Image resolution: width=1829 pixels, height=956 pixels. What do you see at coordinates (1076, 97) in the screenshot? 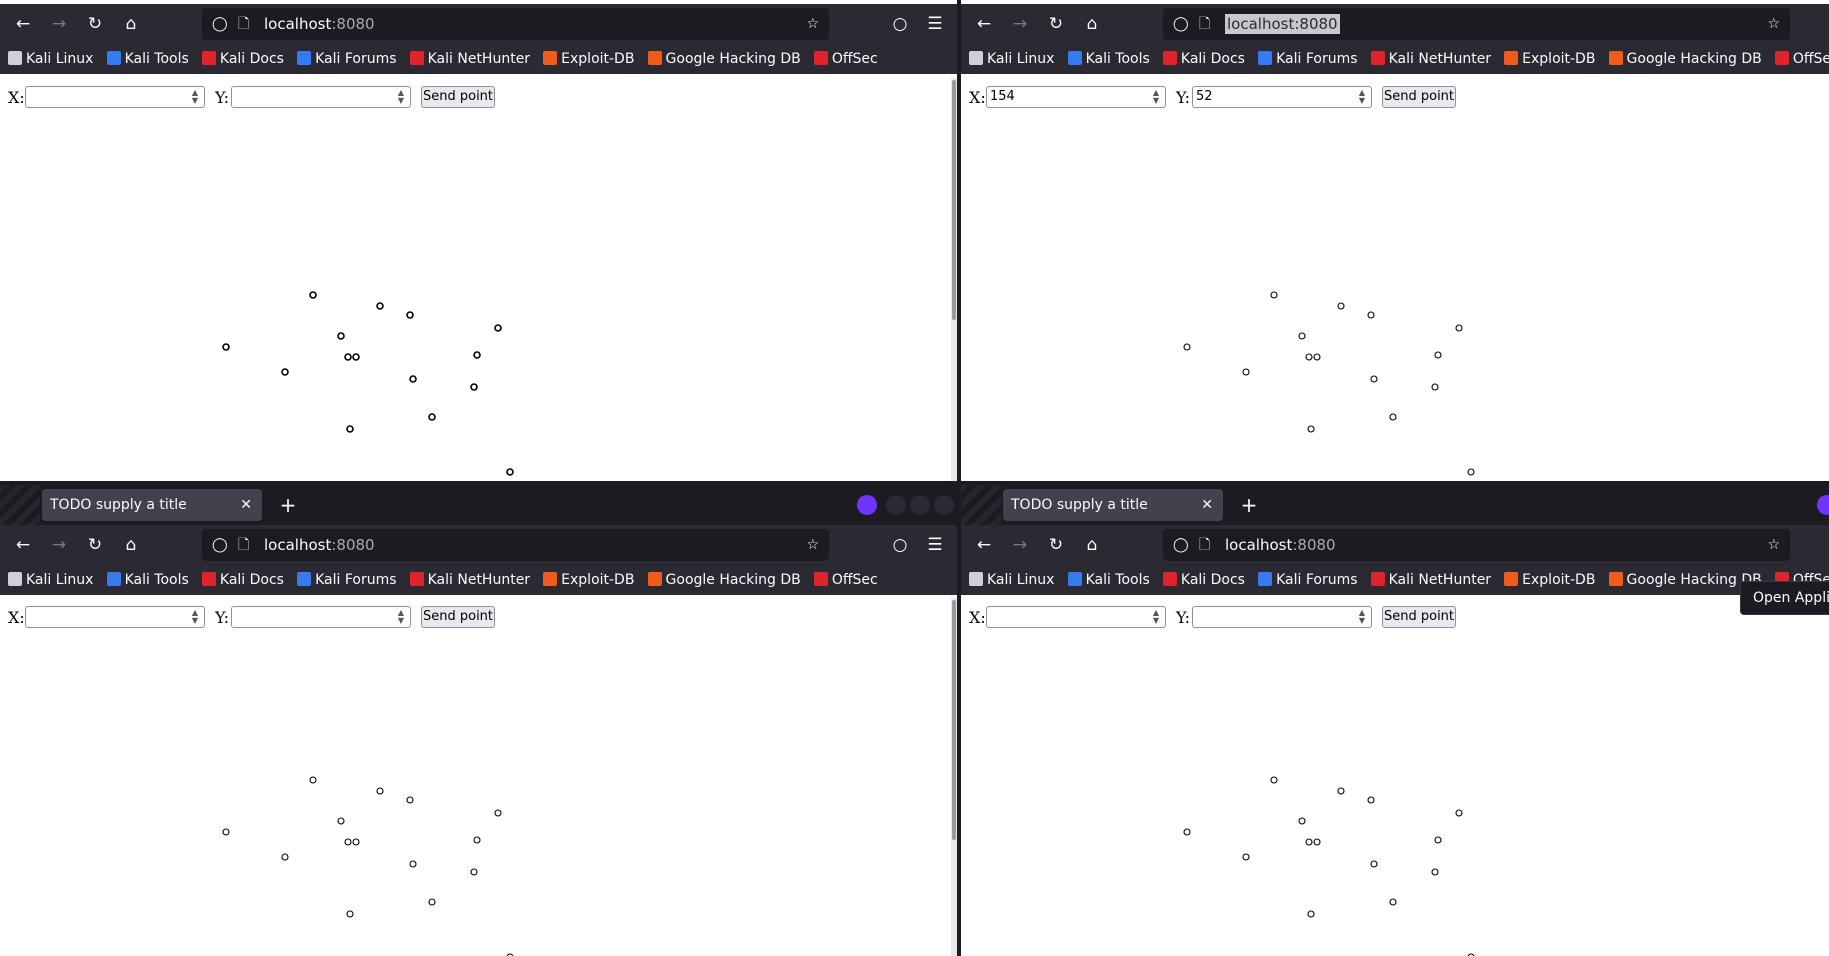
I see `x-input: 154 ▲ ▼` at bounding box center [1076, 97].